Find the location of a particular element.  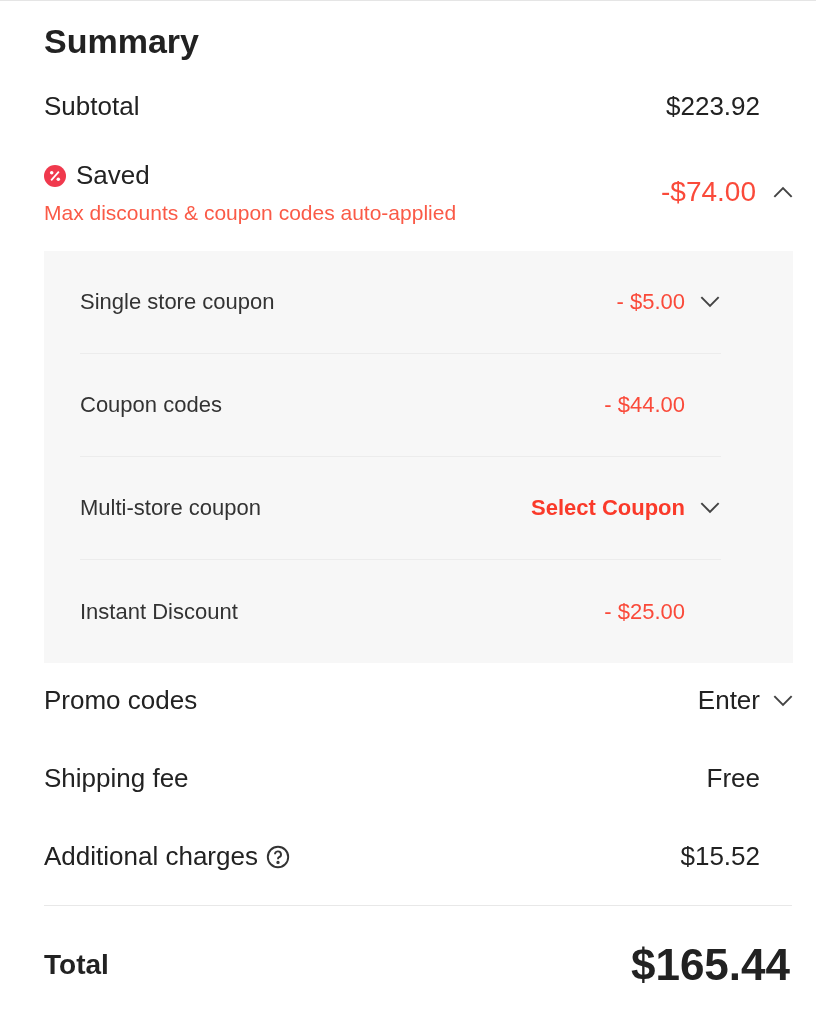

discount-label: Coupon codes is located at coordinates (151, 405).